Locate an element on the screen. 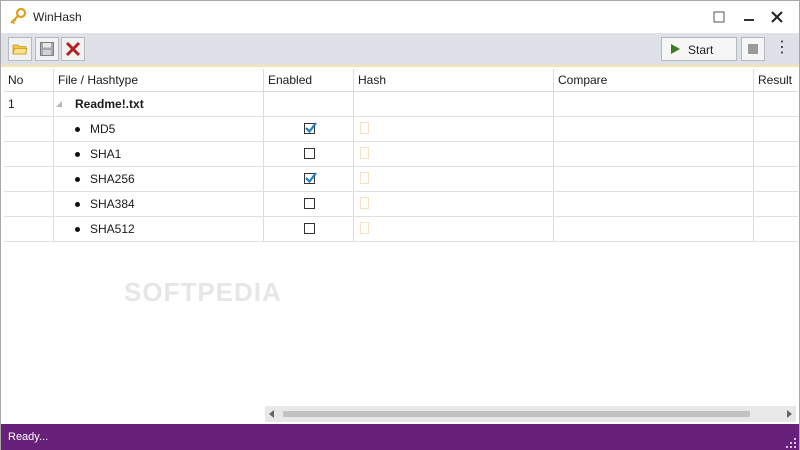  title-bar: WinHash is located at coordinates (400, 17).